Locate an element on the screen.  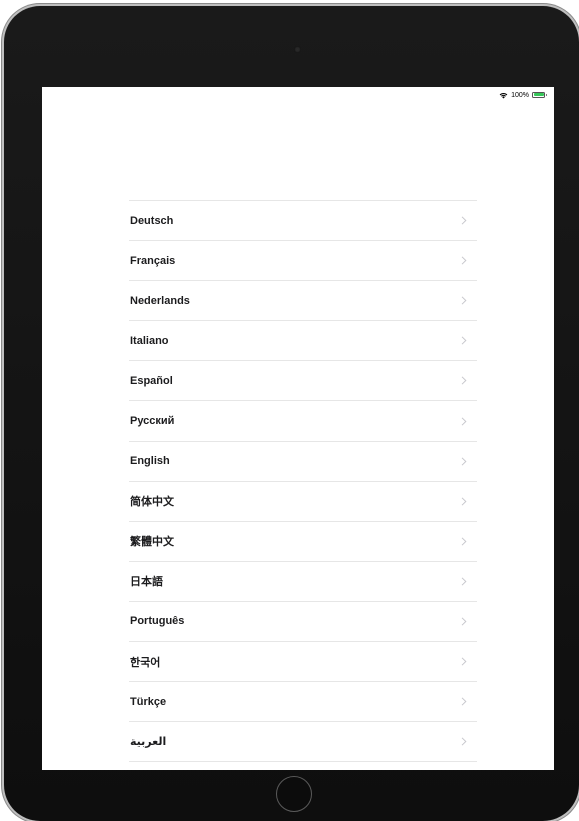
language-option: Français is located at coordinates (303, 261).